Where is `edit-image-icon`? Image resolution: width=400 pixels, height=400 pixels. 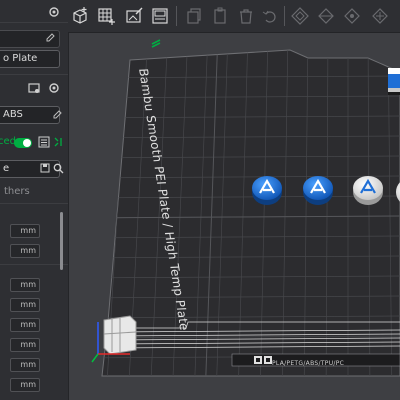
edit-image-icon is located at coordinates (134, 16).